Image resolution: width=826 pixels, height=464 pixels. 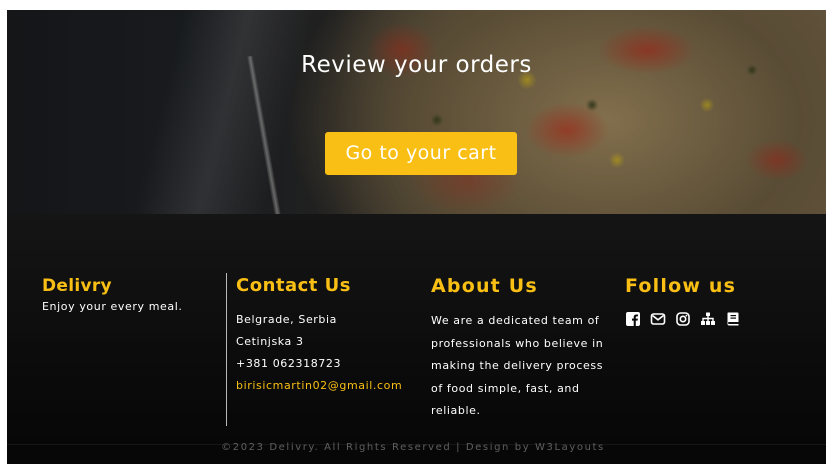 I want to click on footer-brand: Delivry Enjoy your every meal., so click(x=127, y=294).